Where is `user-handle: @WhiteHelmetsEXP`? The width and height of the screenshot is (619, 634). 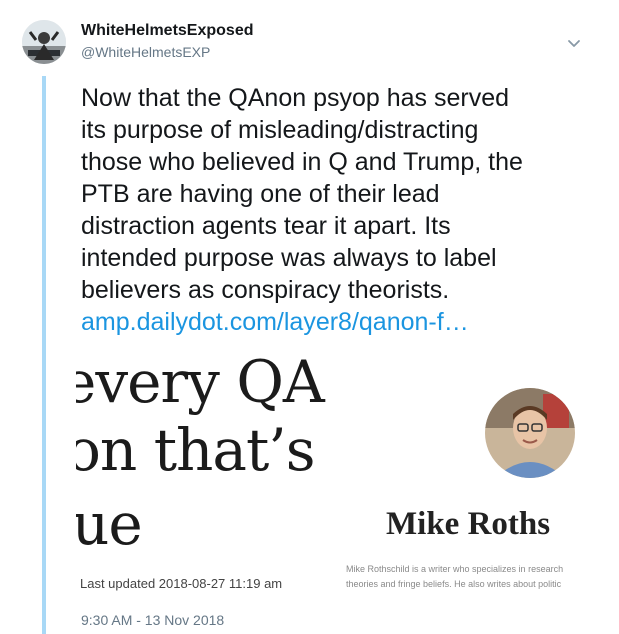
user-handle: @WhiteHelmetsEXP is located at coordinates (145, 52).